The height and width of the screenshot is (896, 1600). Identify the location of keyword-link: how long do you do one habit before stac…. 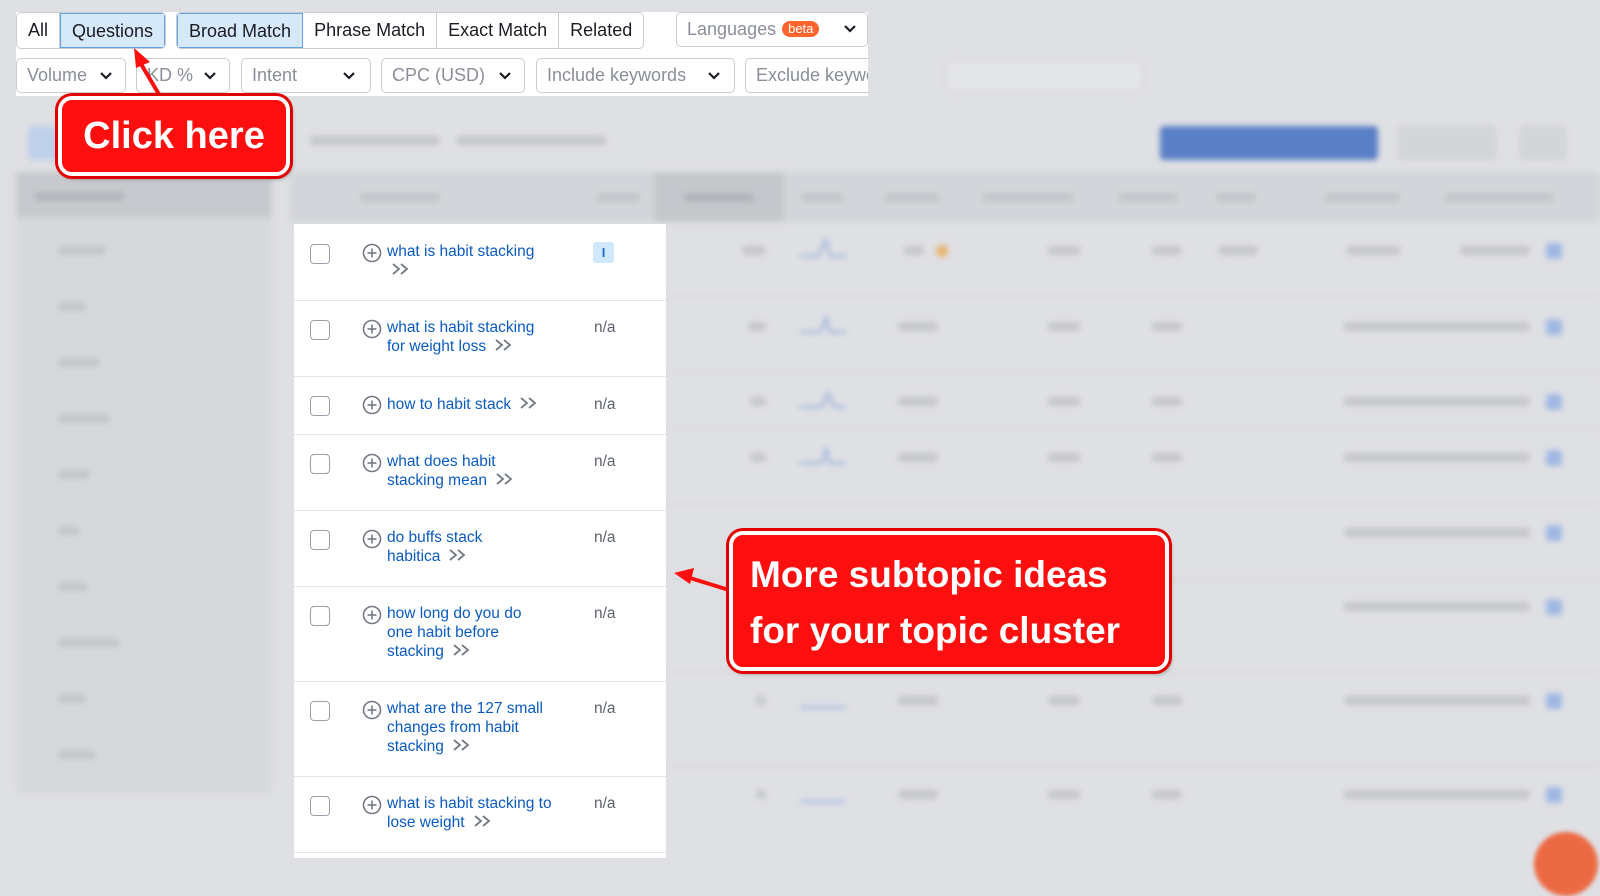
(467, 632).